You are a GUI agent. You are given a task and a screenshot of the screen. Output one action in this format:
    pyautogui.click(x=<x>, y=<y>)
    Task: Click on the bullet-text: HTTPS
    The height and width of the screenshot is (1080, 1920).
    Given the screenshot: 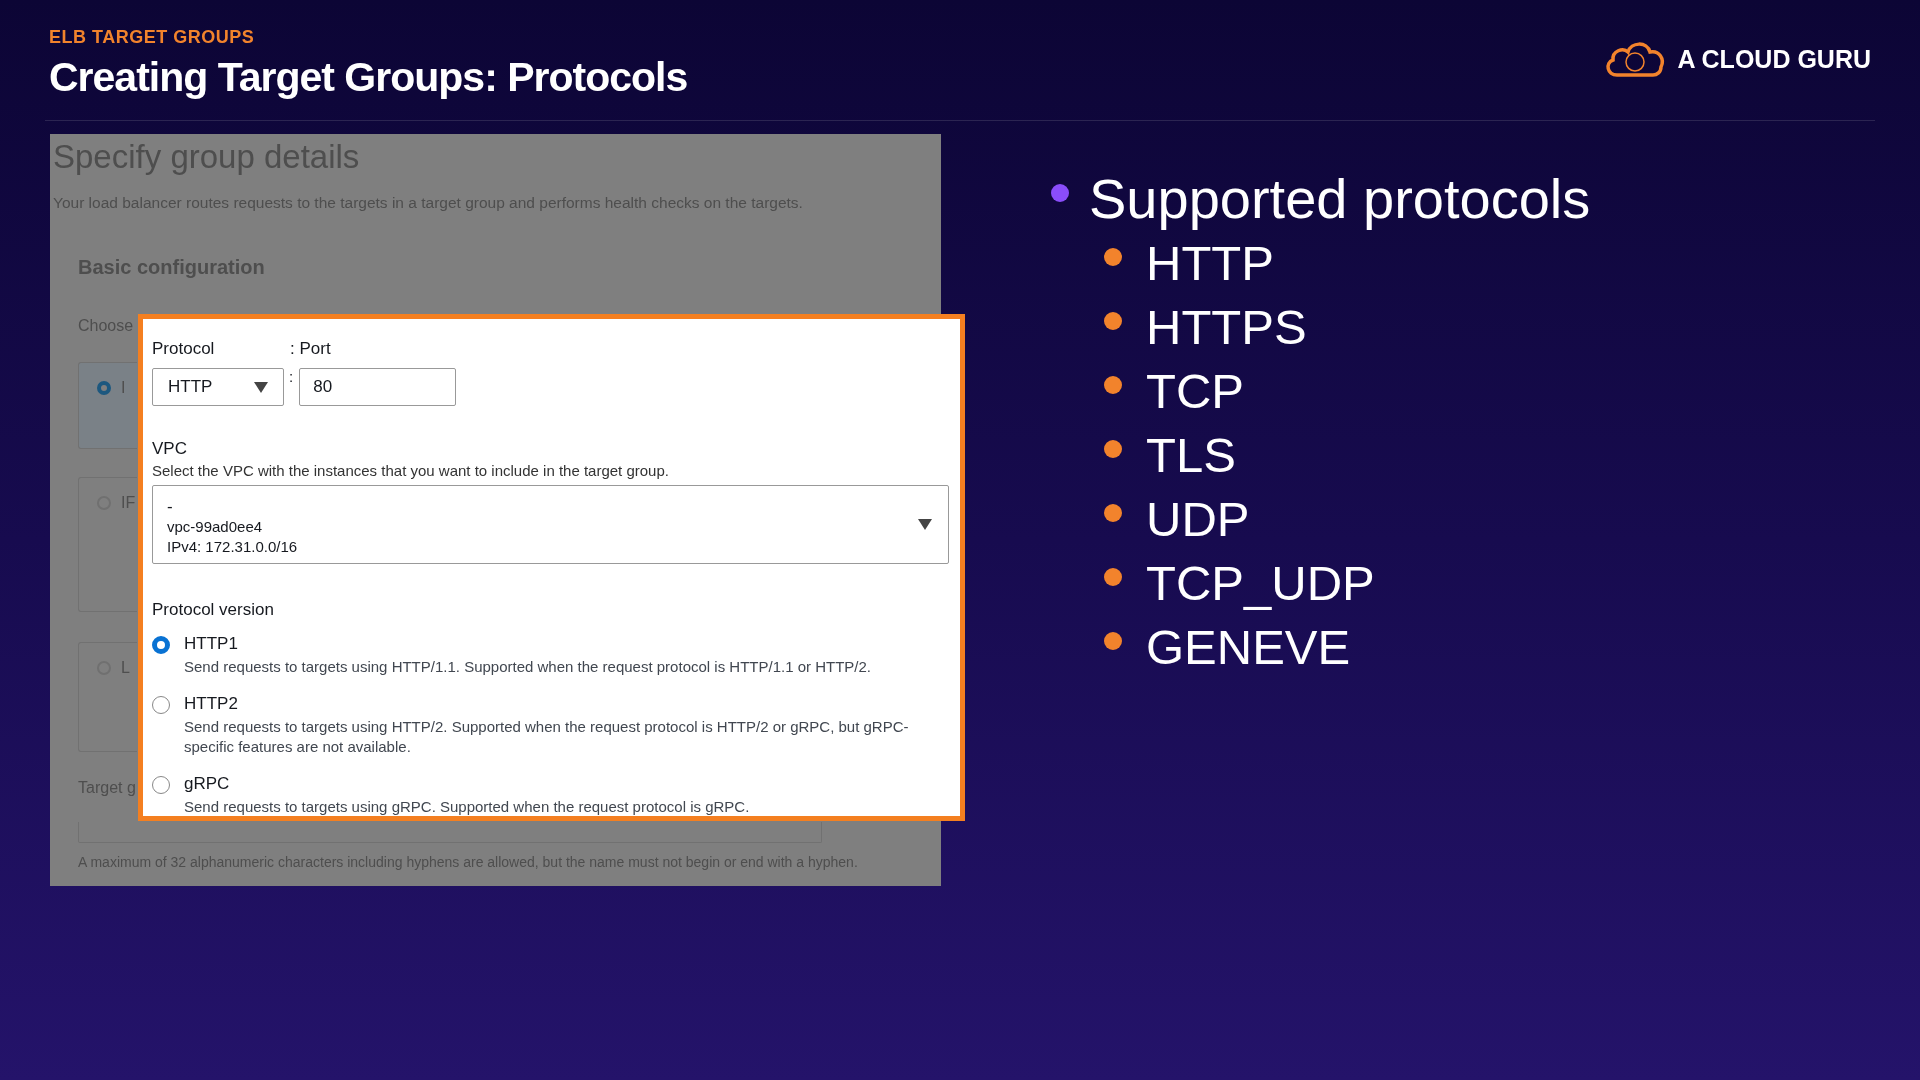 What is the action you would take?
    pyautogui.click(x=1226, y=327)
    